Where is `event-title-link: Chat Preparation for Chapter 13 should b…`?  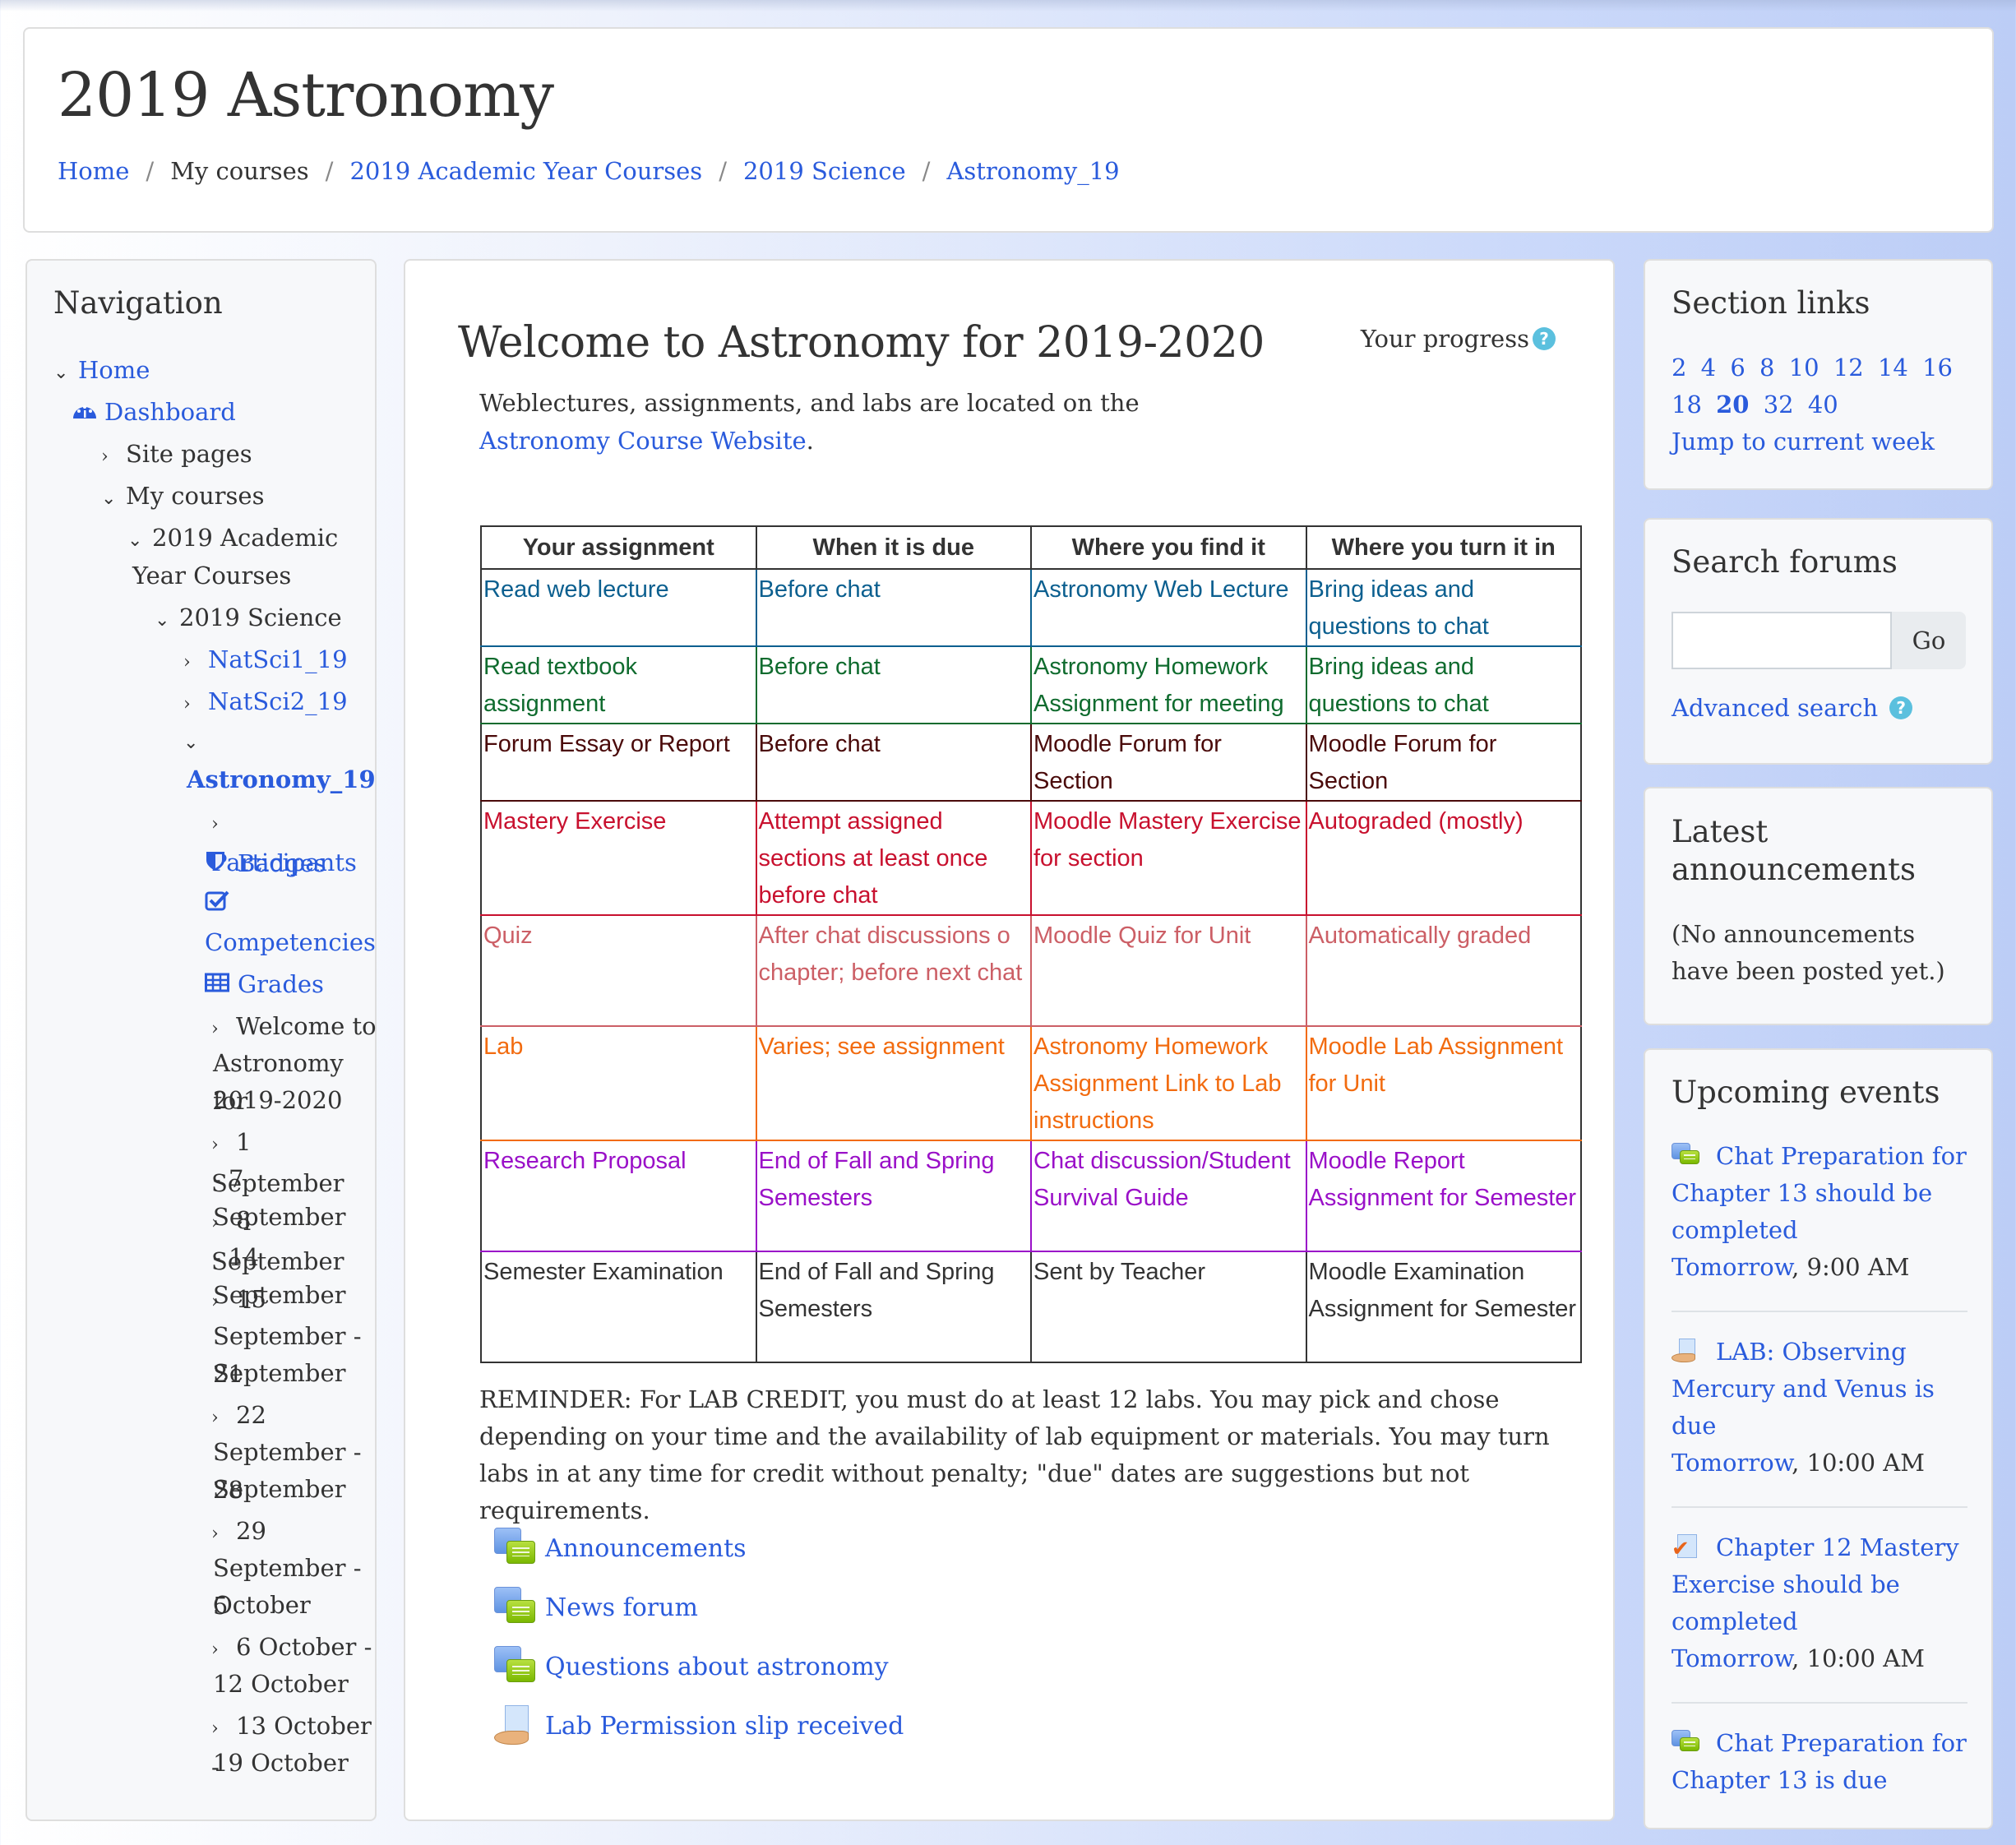
event-title-link: Chat Preparation for Chapter 13 should b… is located at coordinates (1819, 1193).